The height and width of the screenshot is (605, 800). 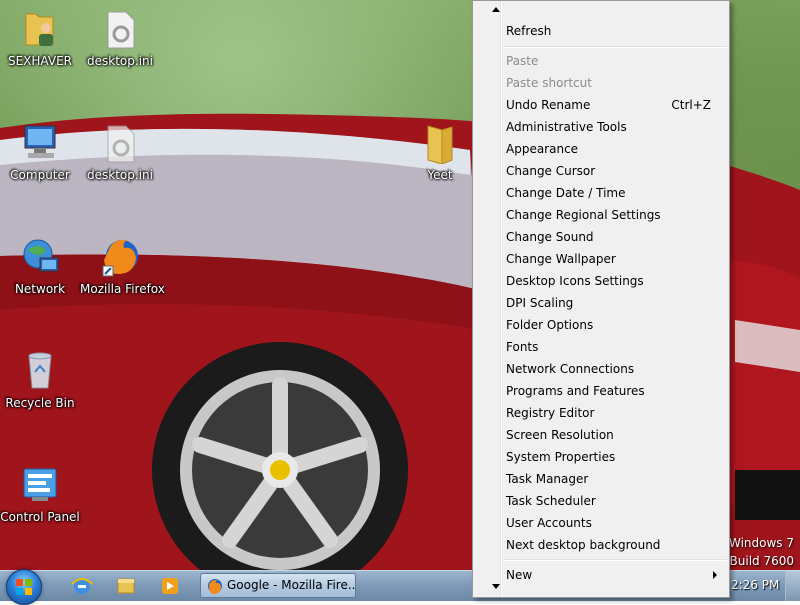 I want to click on desktop-icon-network: Network, so click(x=40, y=266).